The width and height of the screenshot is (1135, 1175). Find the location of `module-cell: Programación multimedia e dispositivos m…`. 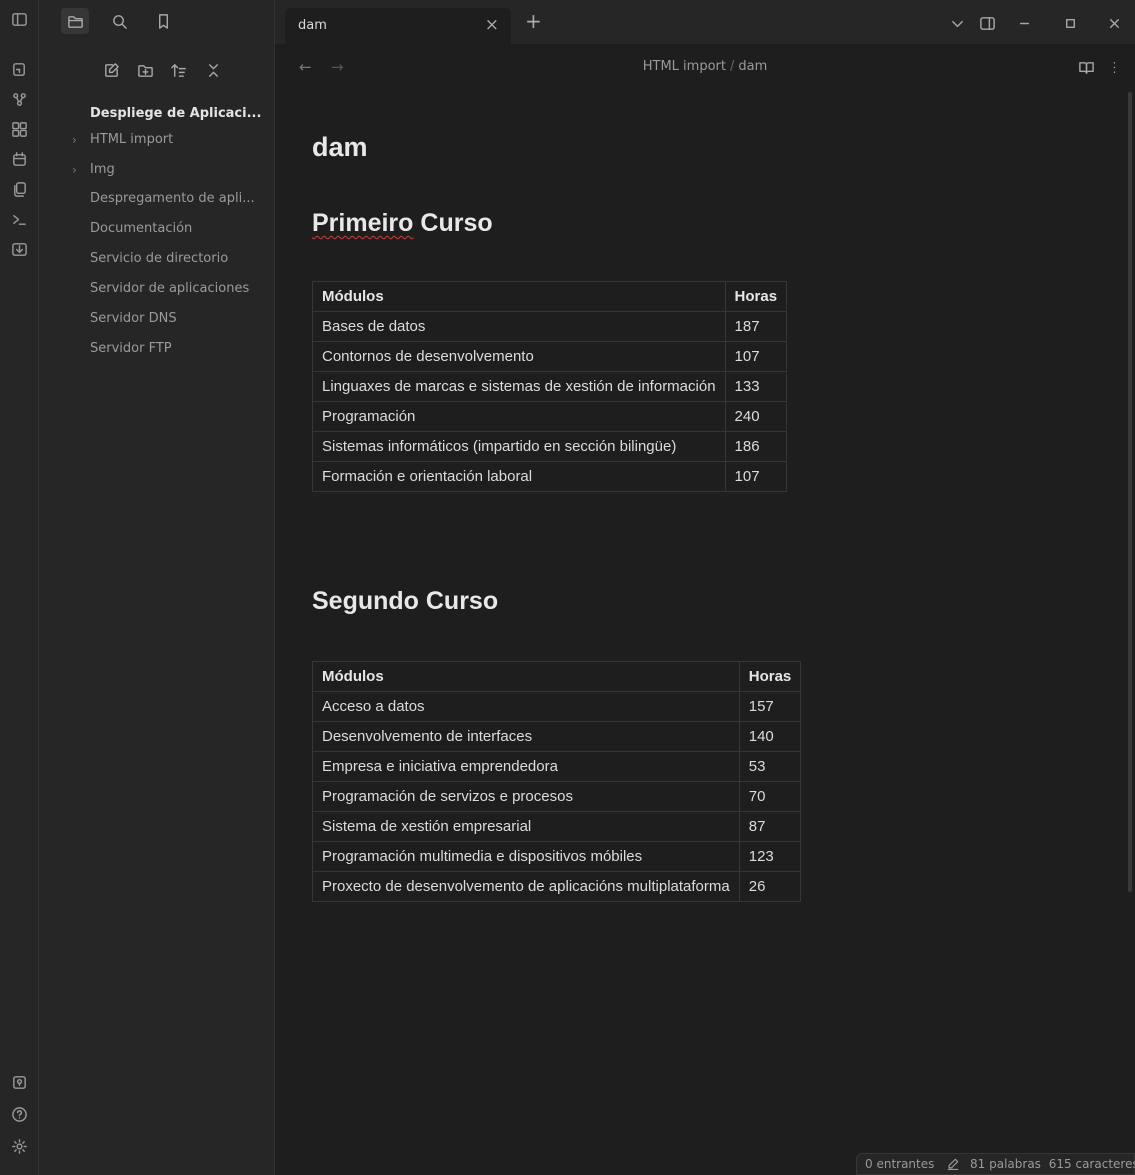

module-cell: Programación multimedia e dispositivos m… is located at coordinates (526, 856).